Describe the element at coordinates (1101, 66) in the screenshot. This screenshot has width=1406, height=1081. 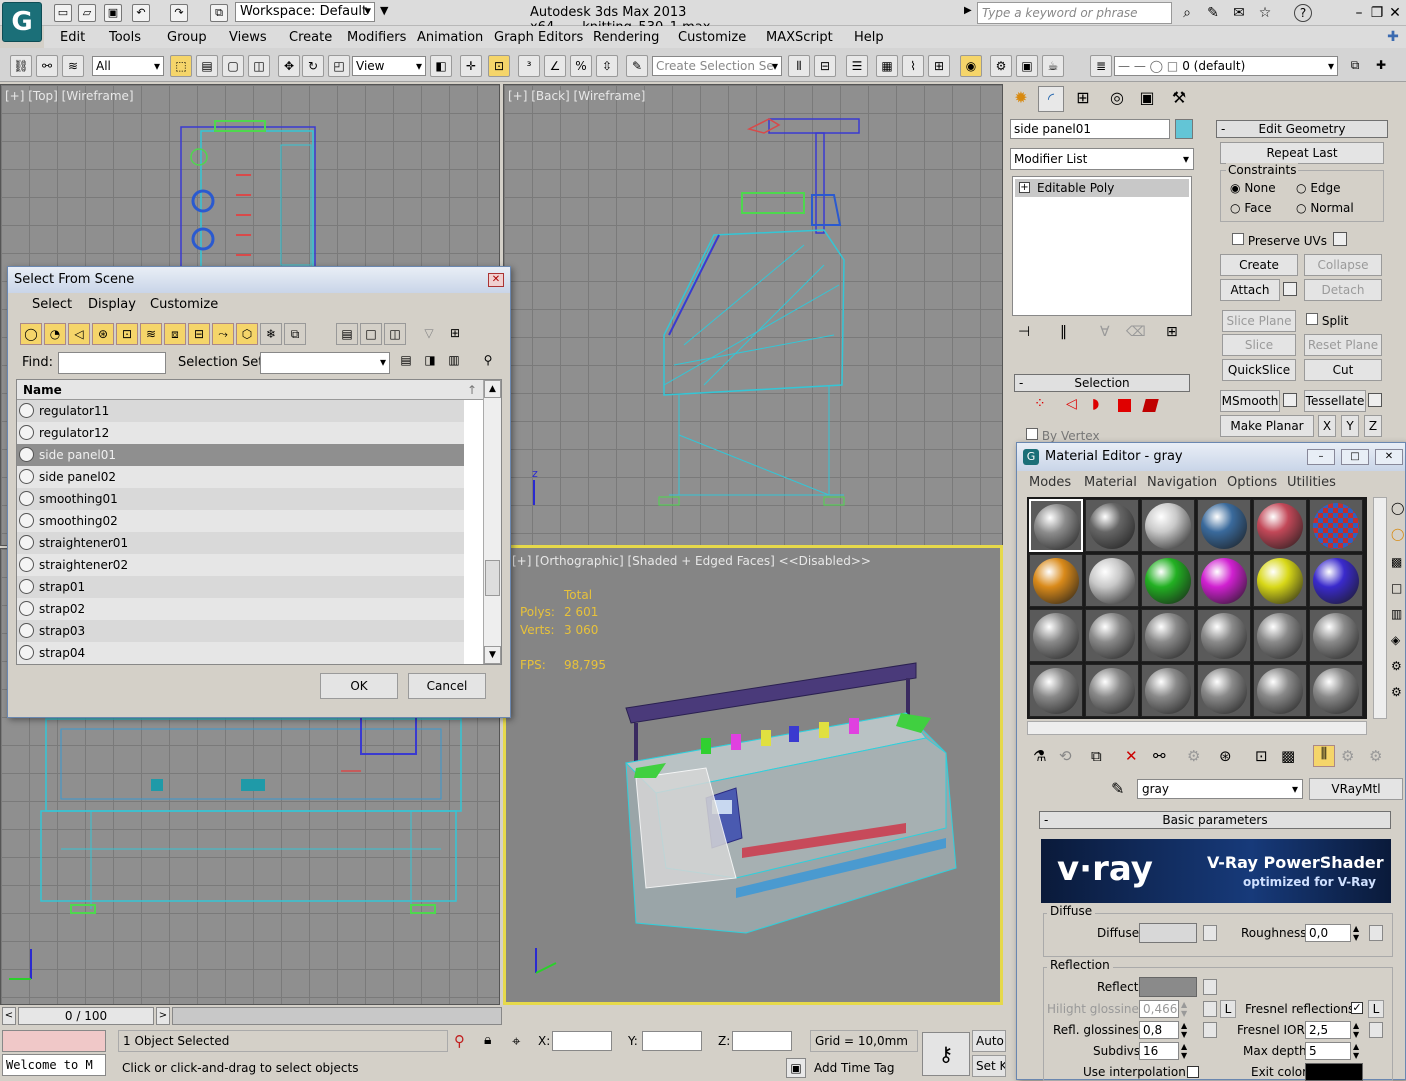
I see `layer-icon: ≣` at that location.